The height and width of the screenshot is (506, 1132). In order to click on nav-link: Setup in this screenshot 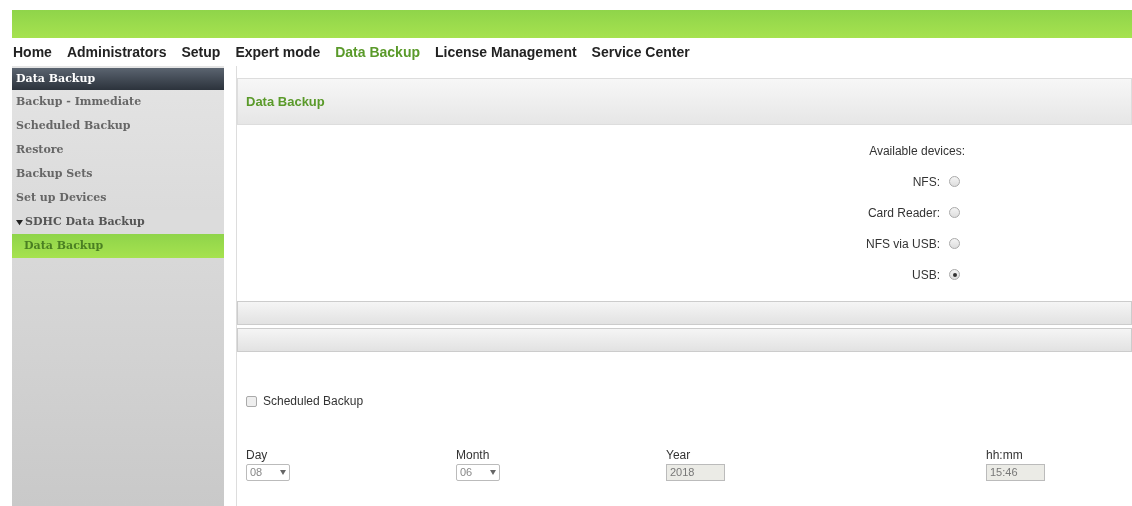, I will do `click(201, 52)`.